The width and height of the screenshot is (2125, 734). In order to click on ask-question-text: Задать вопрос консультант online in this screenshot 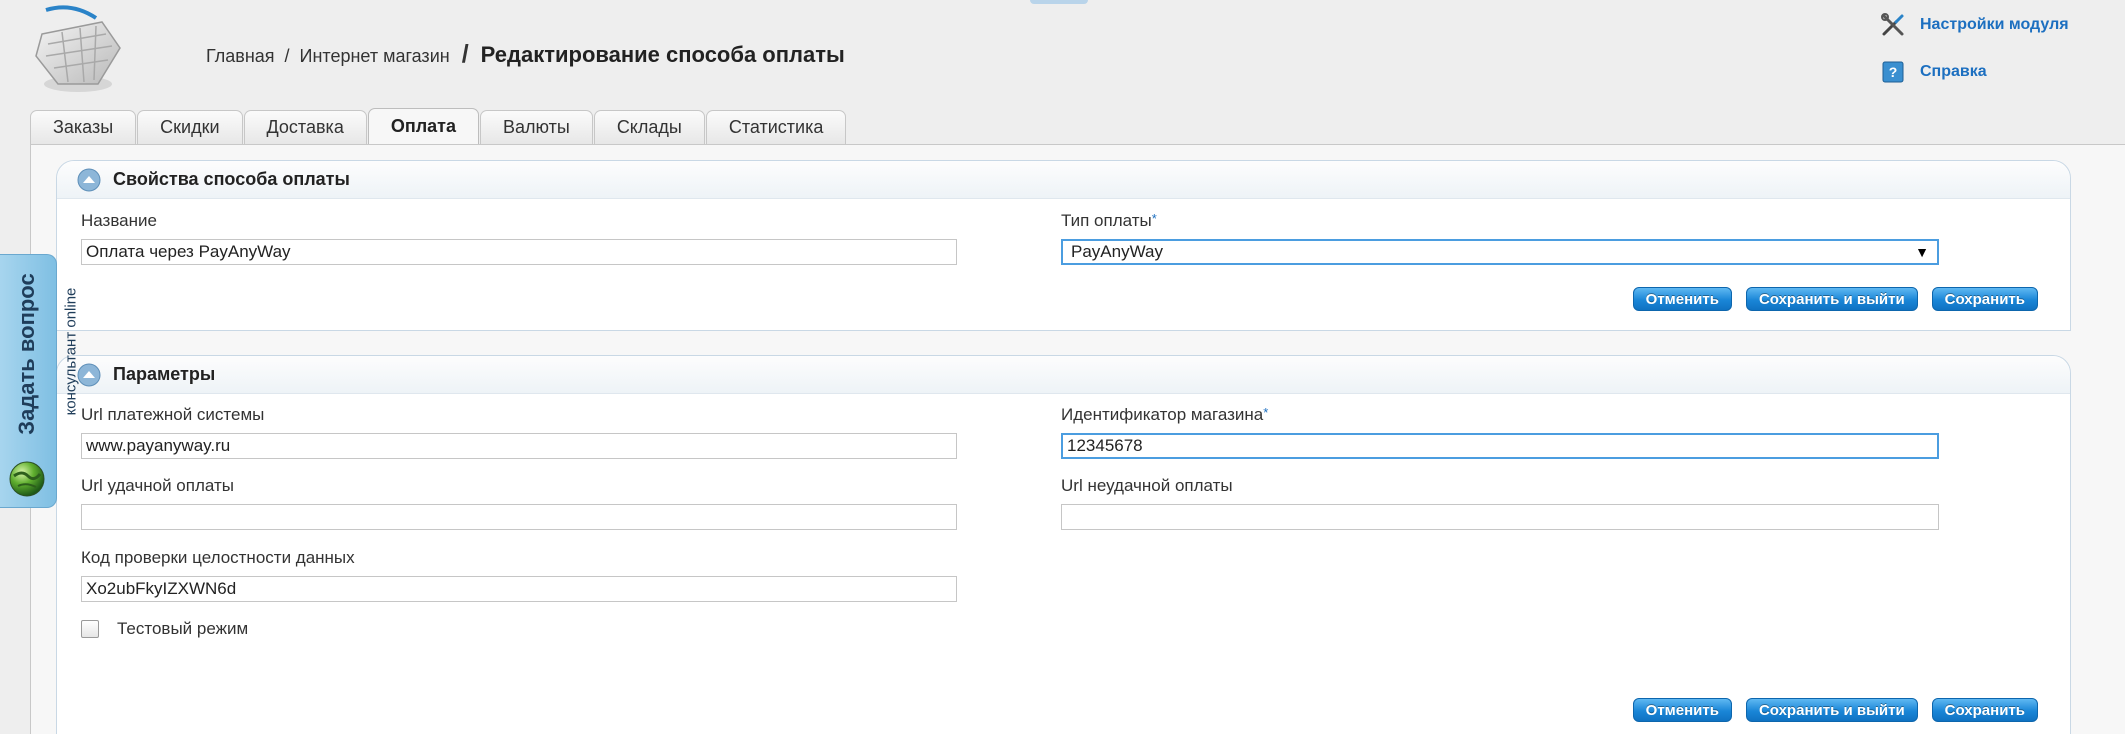, I will do `click(42, 354)`.